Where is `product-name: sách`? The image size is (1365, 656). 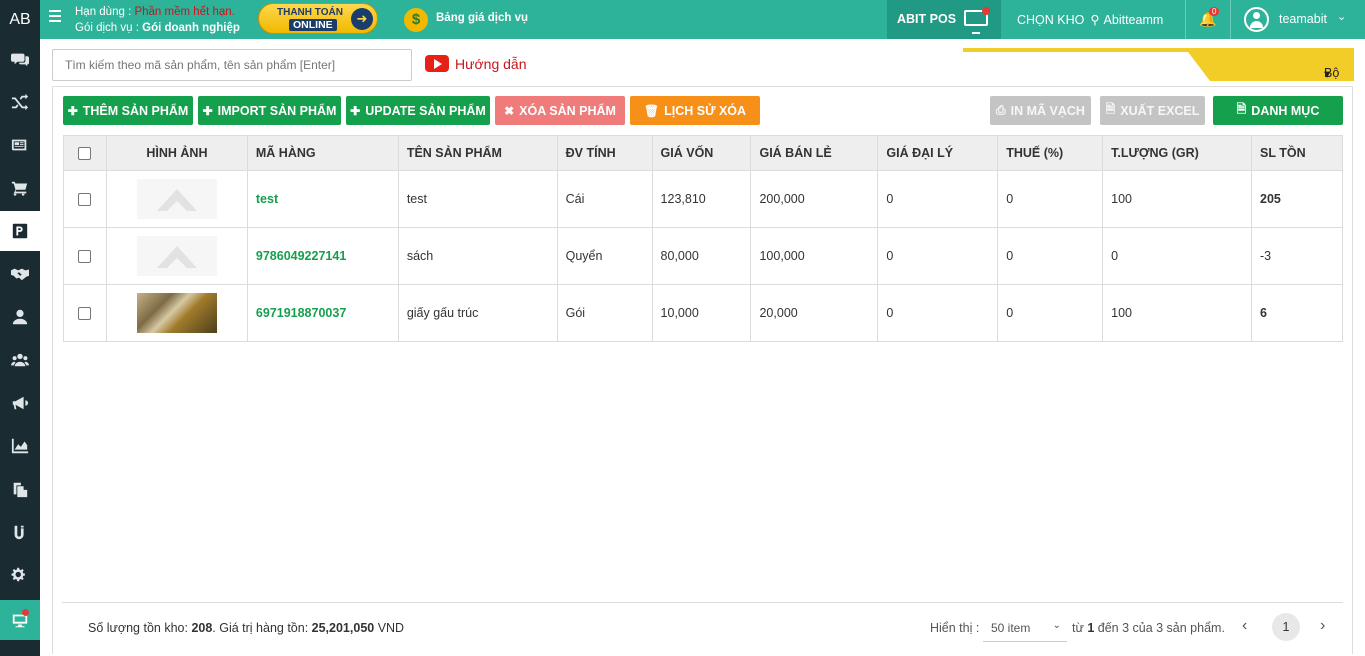
product-name: sách is located at coordinates (477, 256).